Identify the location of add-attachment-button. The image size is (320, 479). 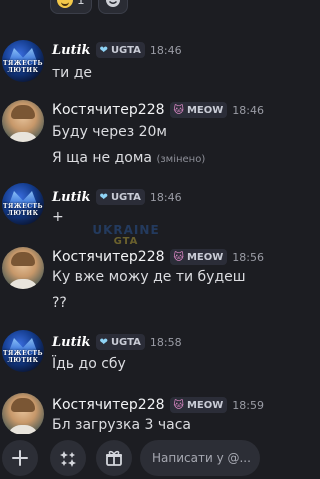
(20, 458).